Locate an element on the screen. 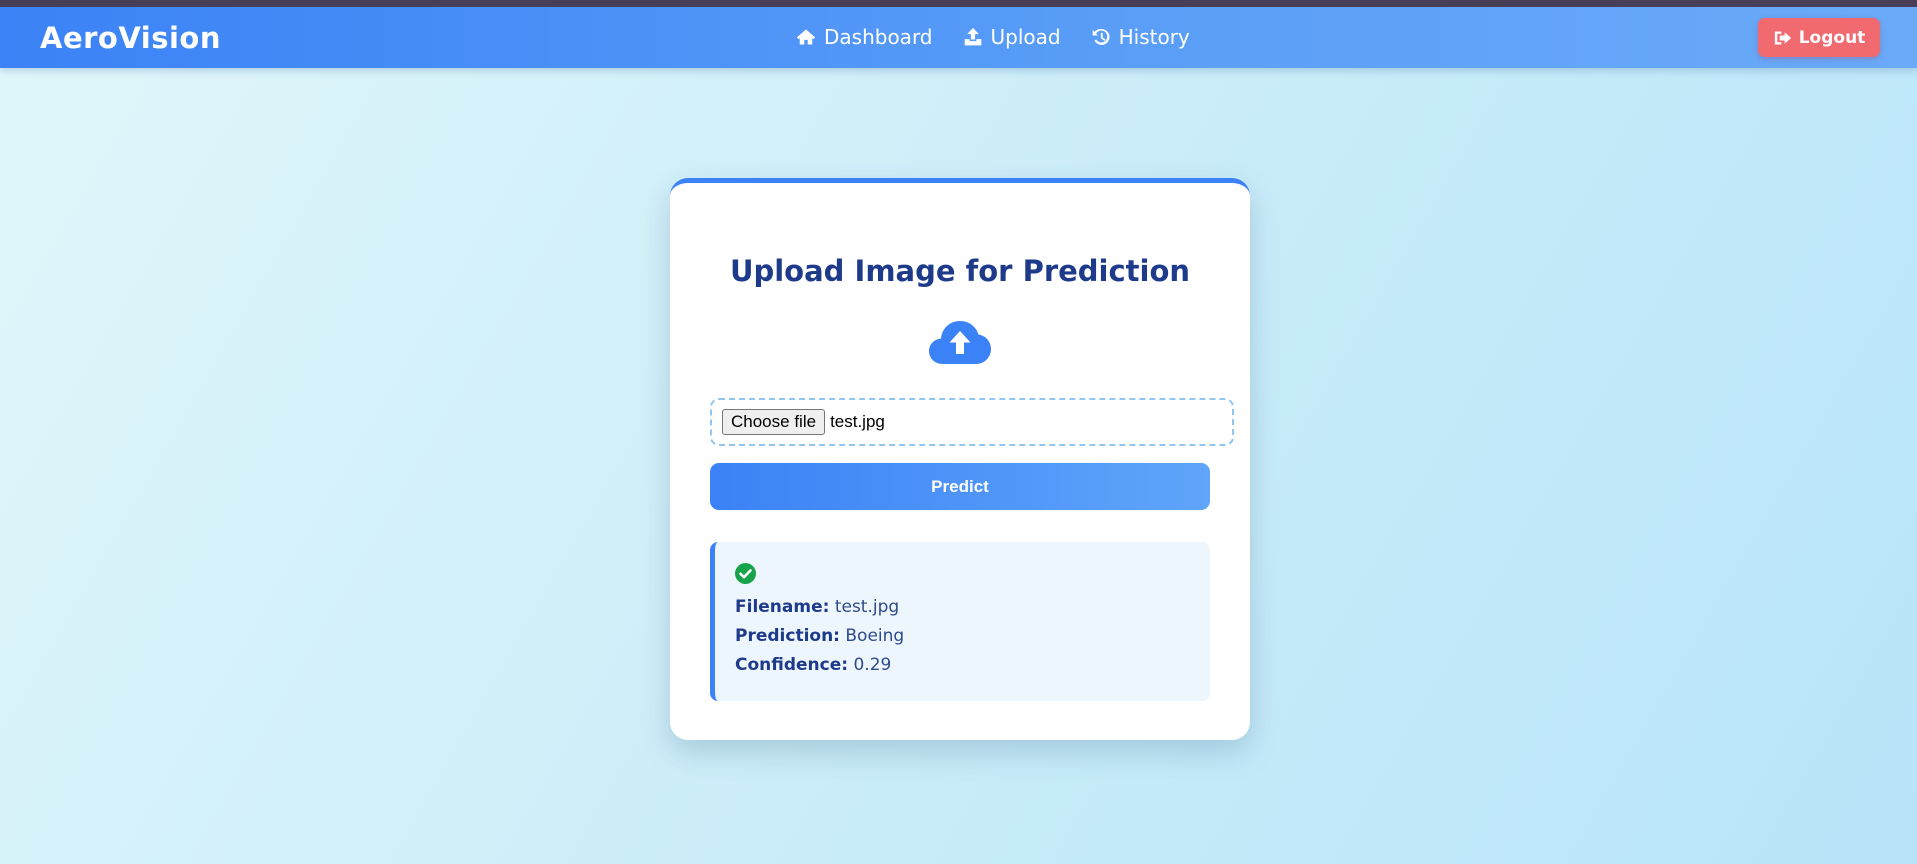 Image resolution: width=1917 pixels, height=864 pixels. result-prediction: Prediction: Boeing is located at coordinates (819, 636).